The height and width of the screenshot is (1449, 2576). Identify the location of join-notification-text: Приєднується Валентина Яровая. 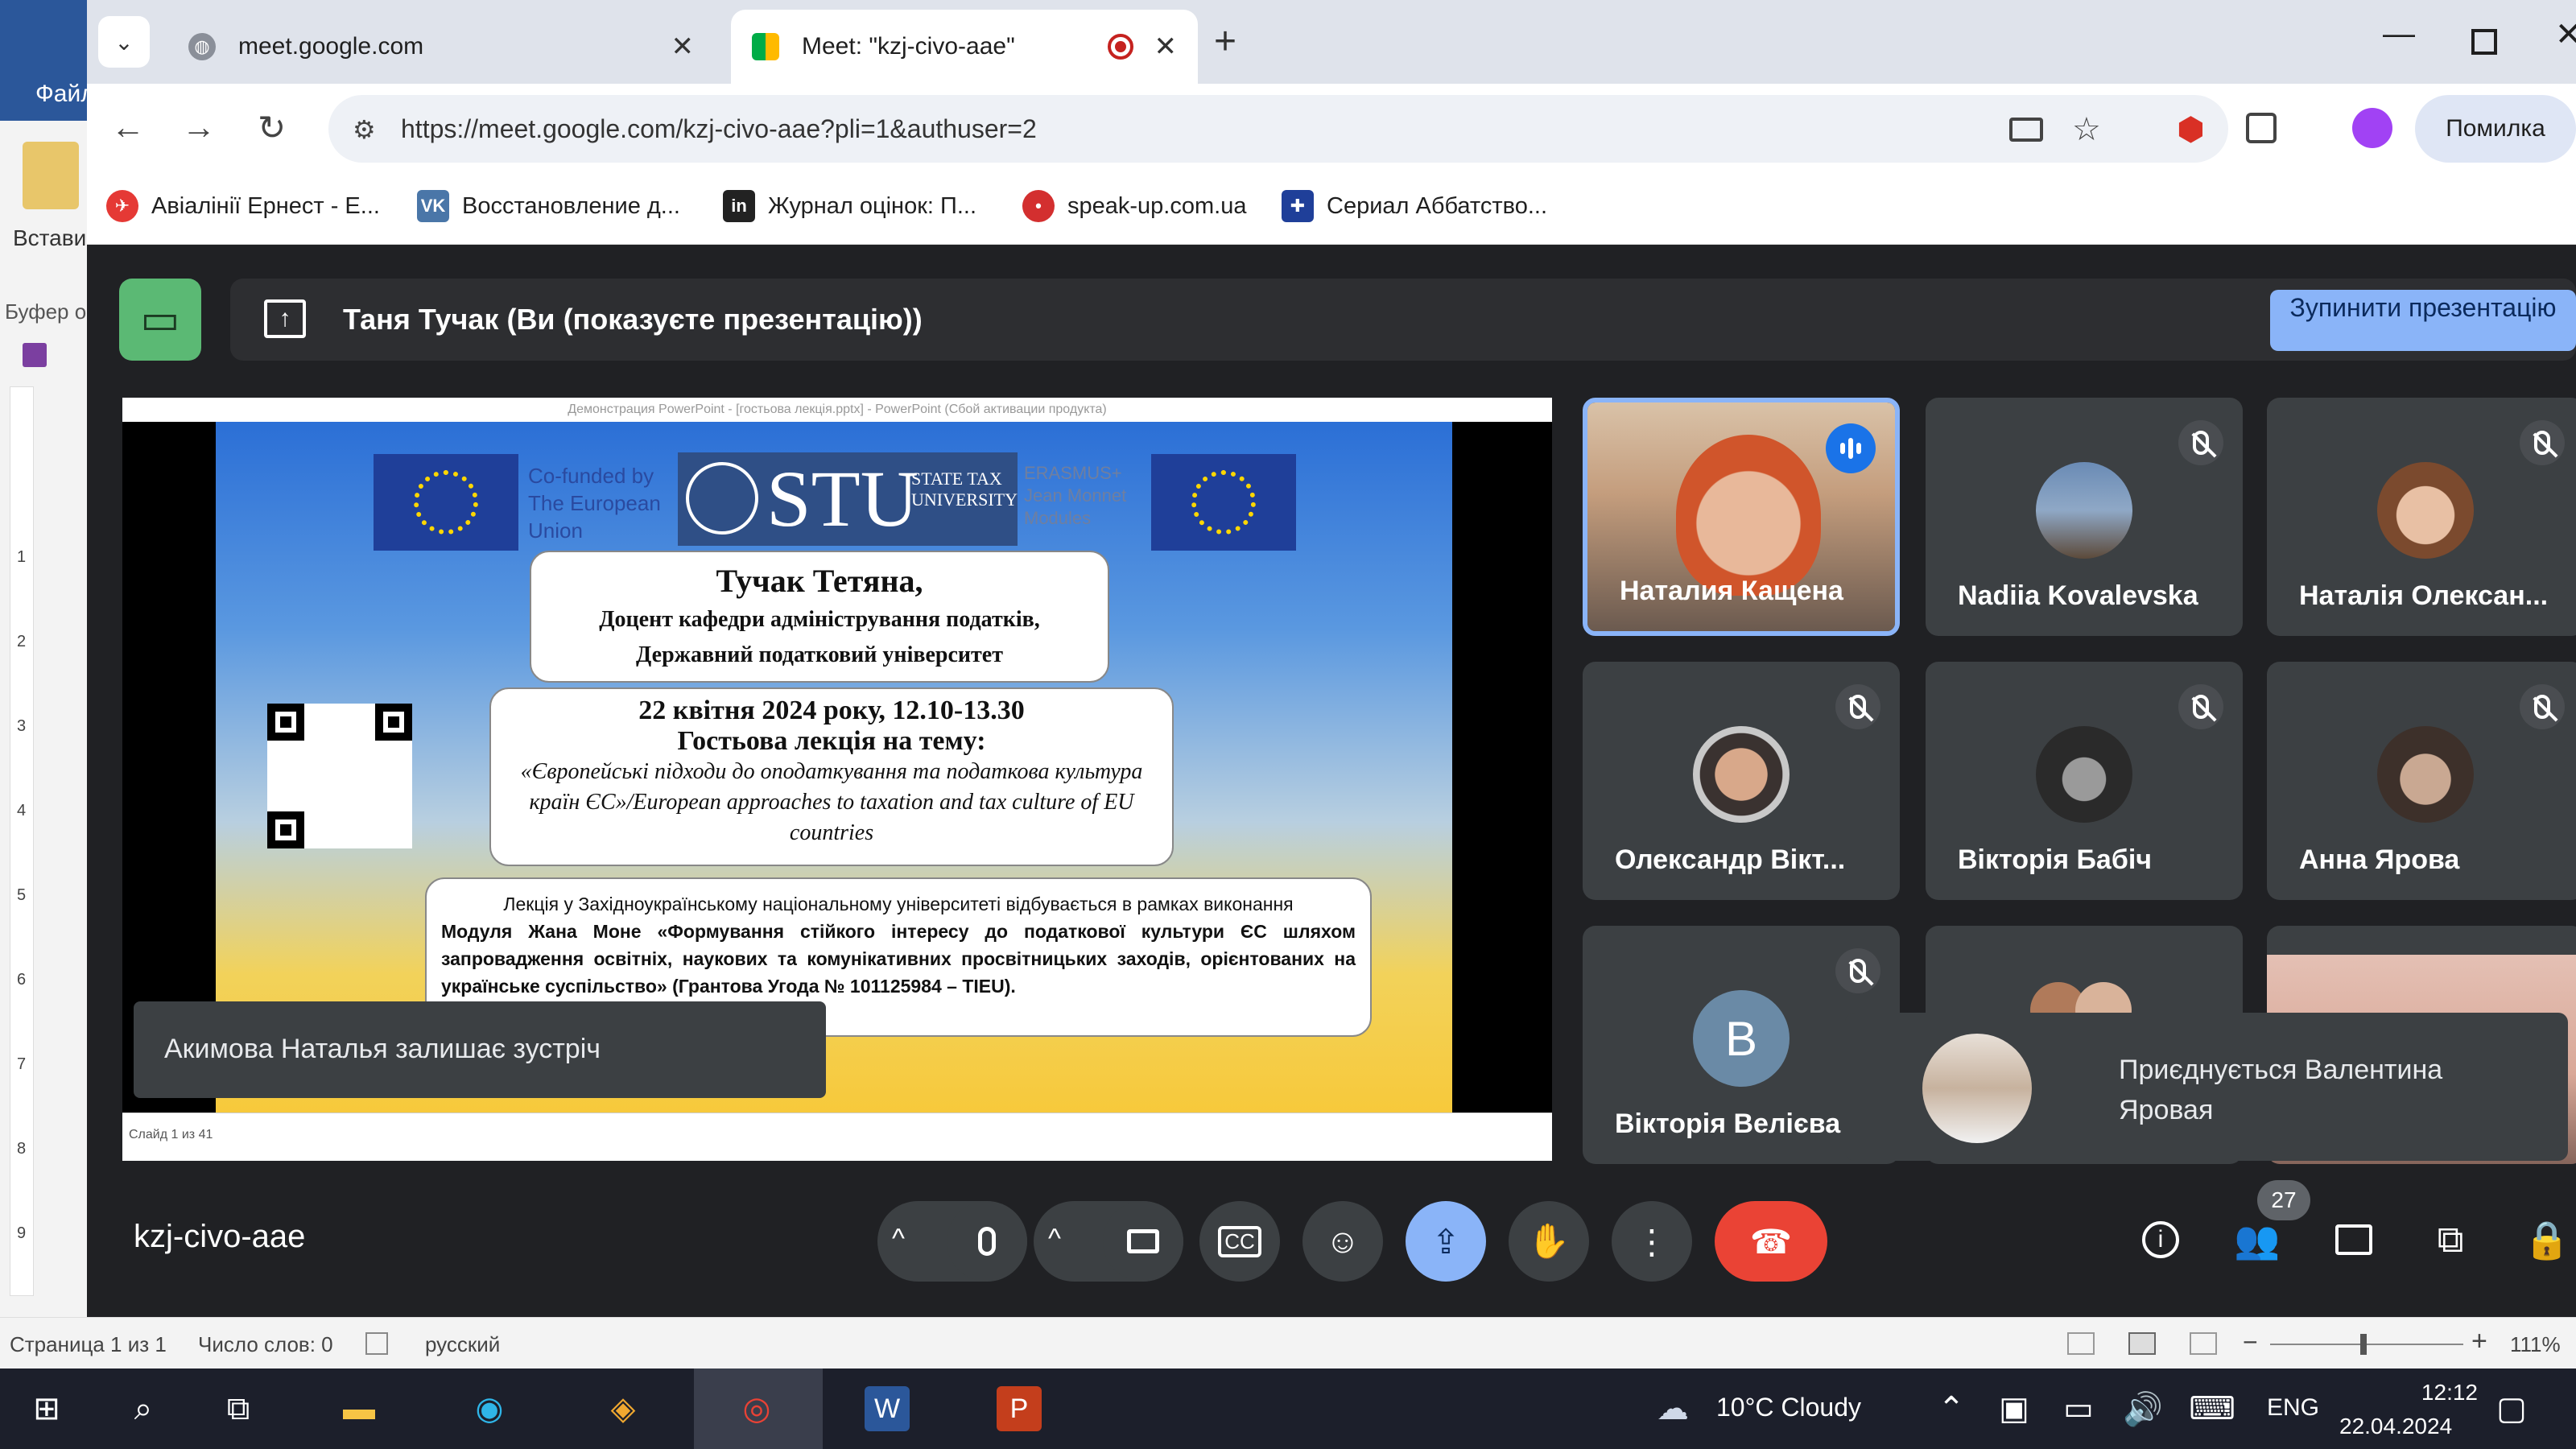
(2281, 1090).